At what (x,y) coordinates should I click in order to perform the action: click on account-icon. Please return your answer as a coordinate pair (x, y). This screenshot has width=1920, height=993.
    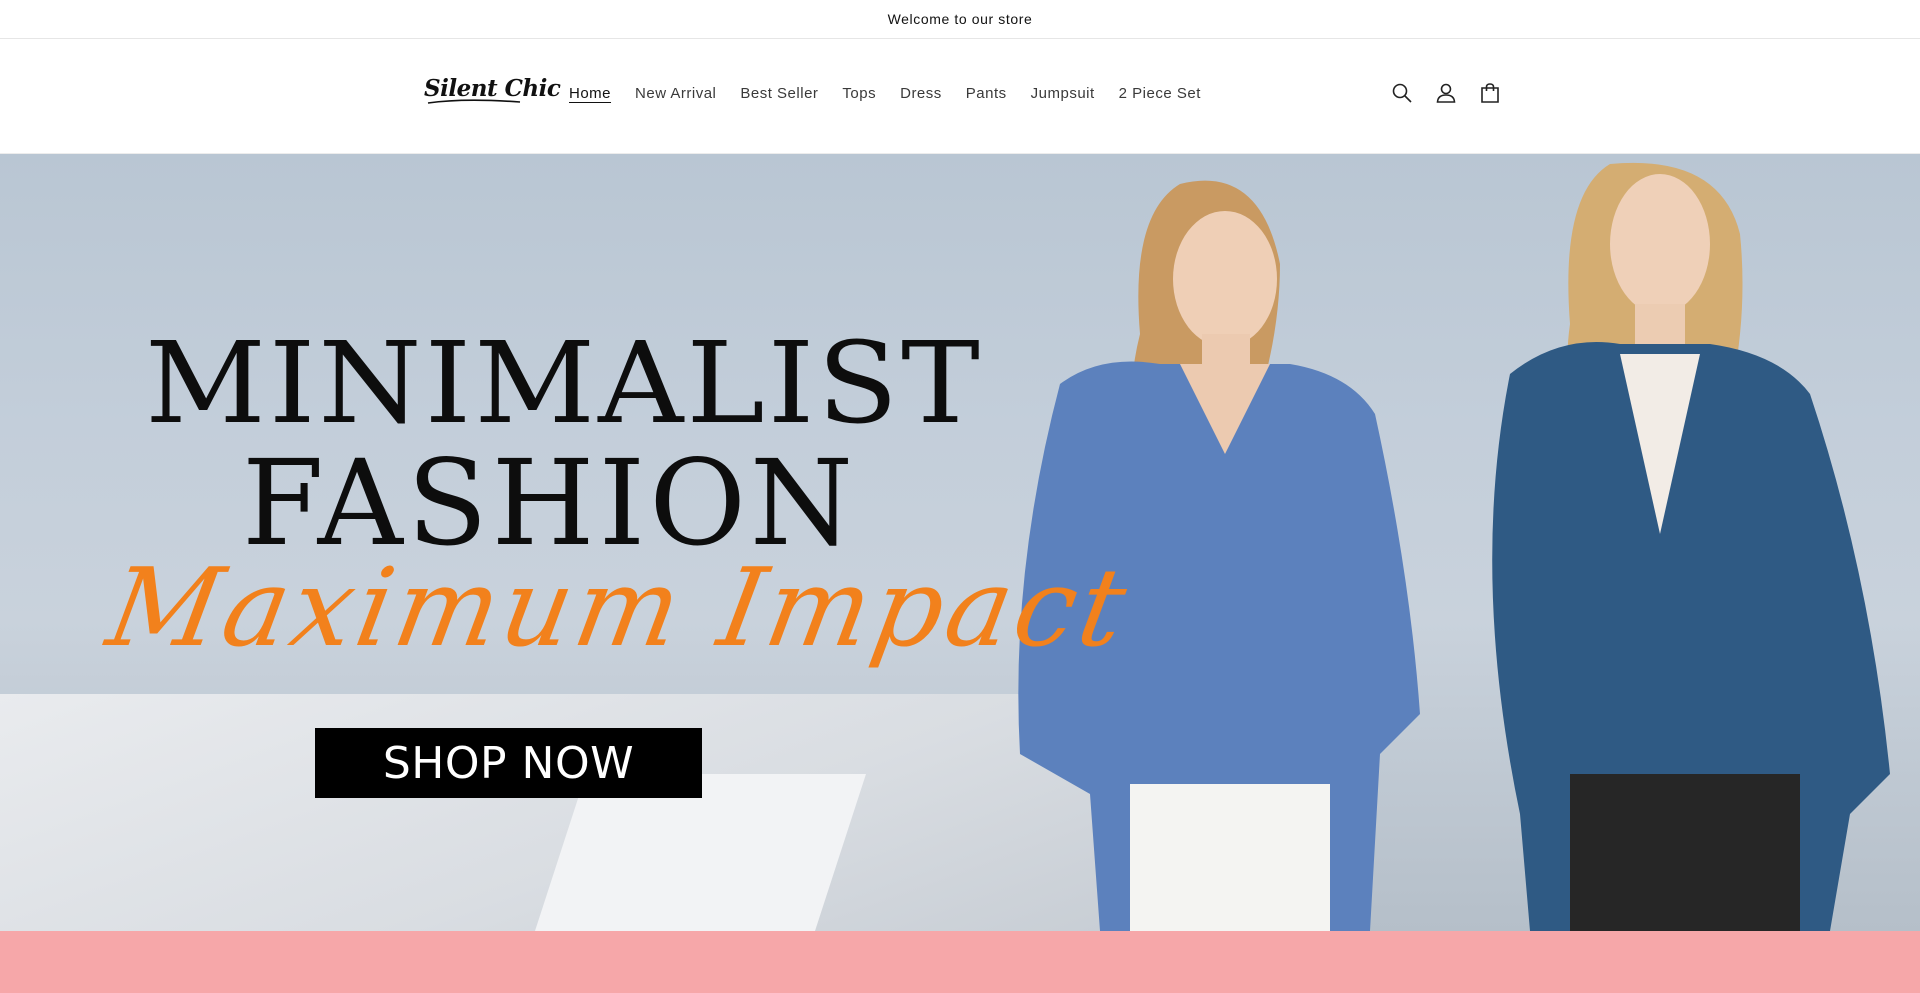
    Looking at the image, I should click on (1446, 93).